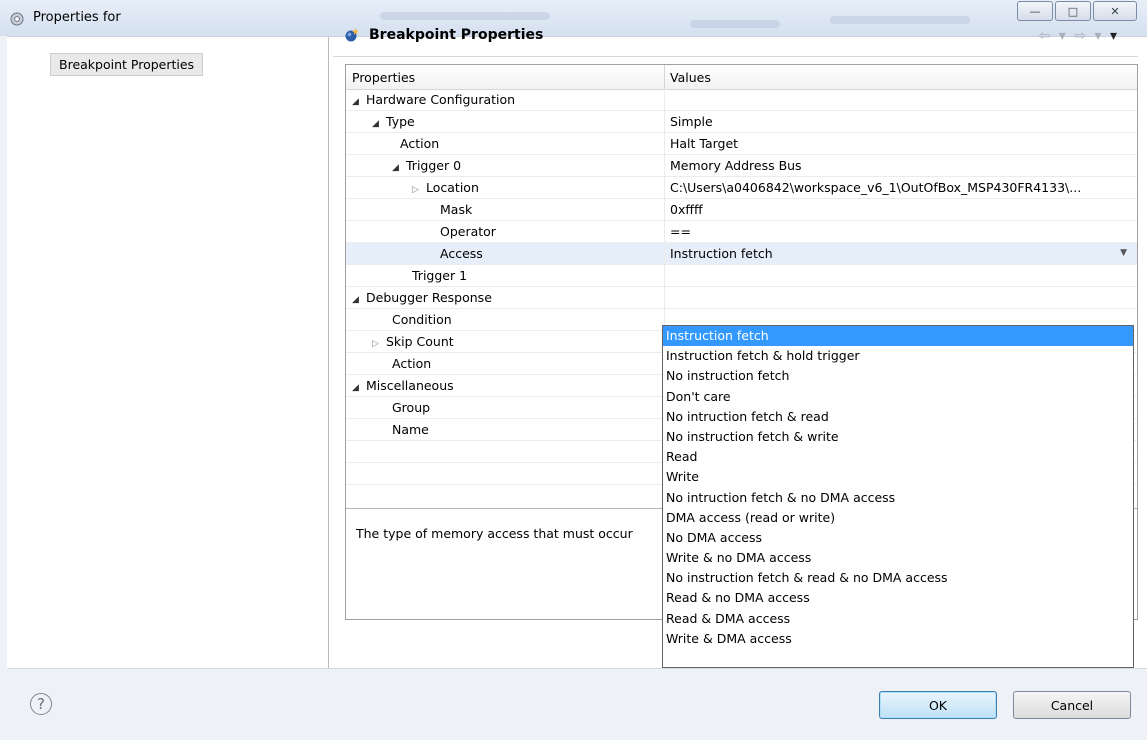 This screenshot has width=1147, height=740. What do you see at coordinates (452, 187) in the screenshot?
I see `row-label: Location` at bounding box center [452, 187].